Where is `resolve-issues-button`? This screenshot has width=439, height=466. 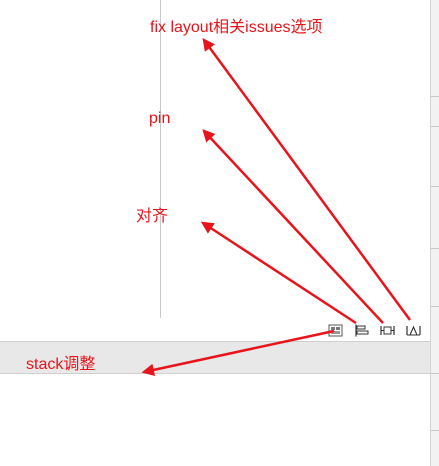
resolve-issues-button is located at coordinates (413, 330).